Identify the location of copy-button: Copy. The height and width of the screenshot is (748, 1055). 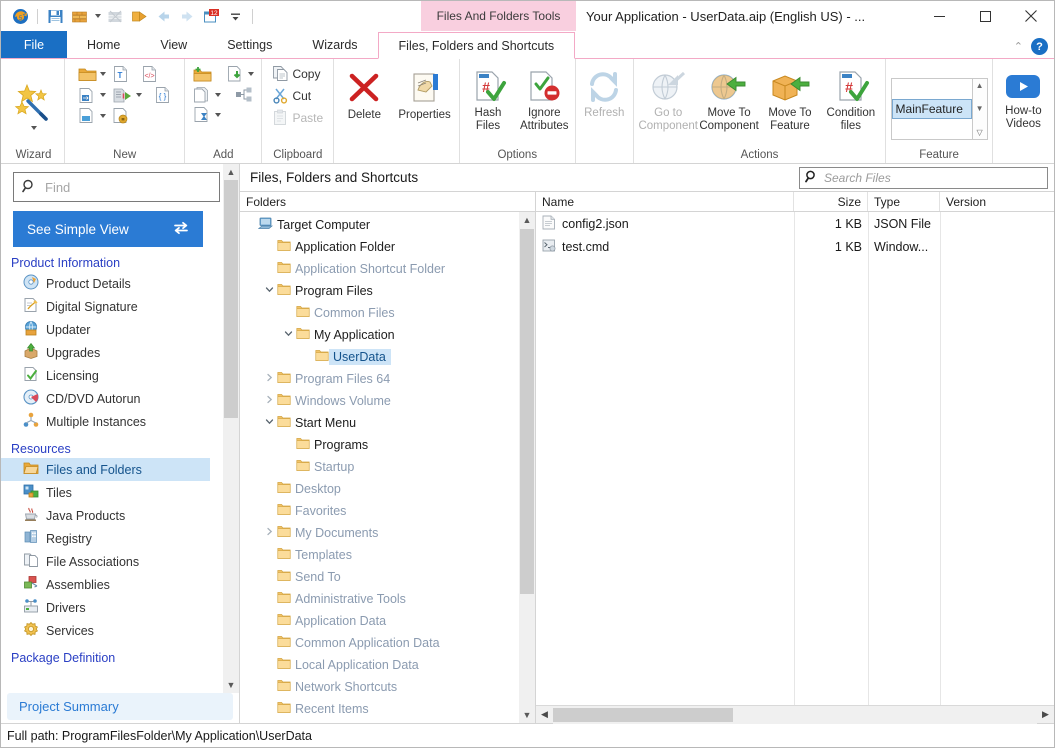
(297, 73).